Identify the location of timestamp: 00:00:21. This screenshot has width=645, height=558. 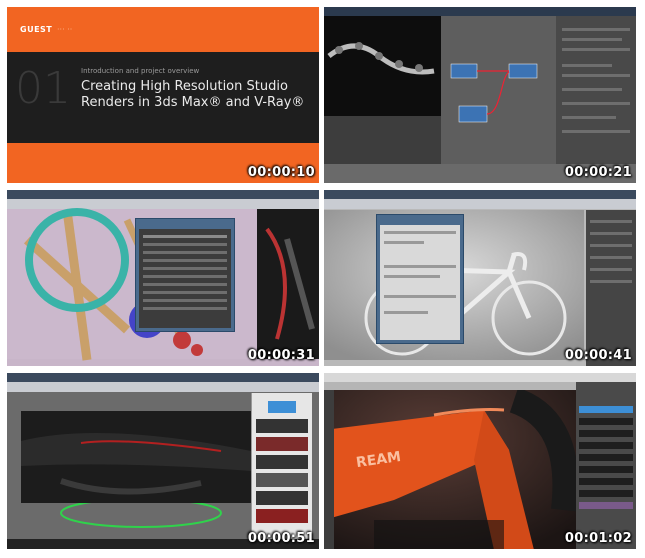
(598, 172).